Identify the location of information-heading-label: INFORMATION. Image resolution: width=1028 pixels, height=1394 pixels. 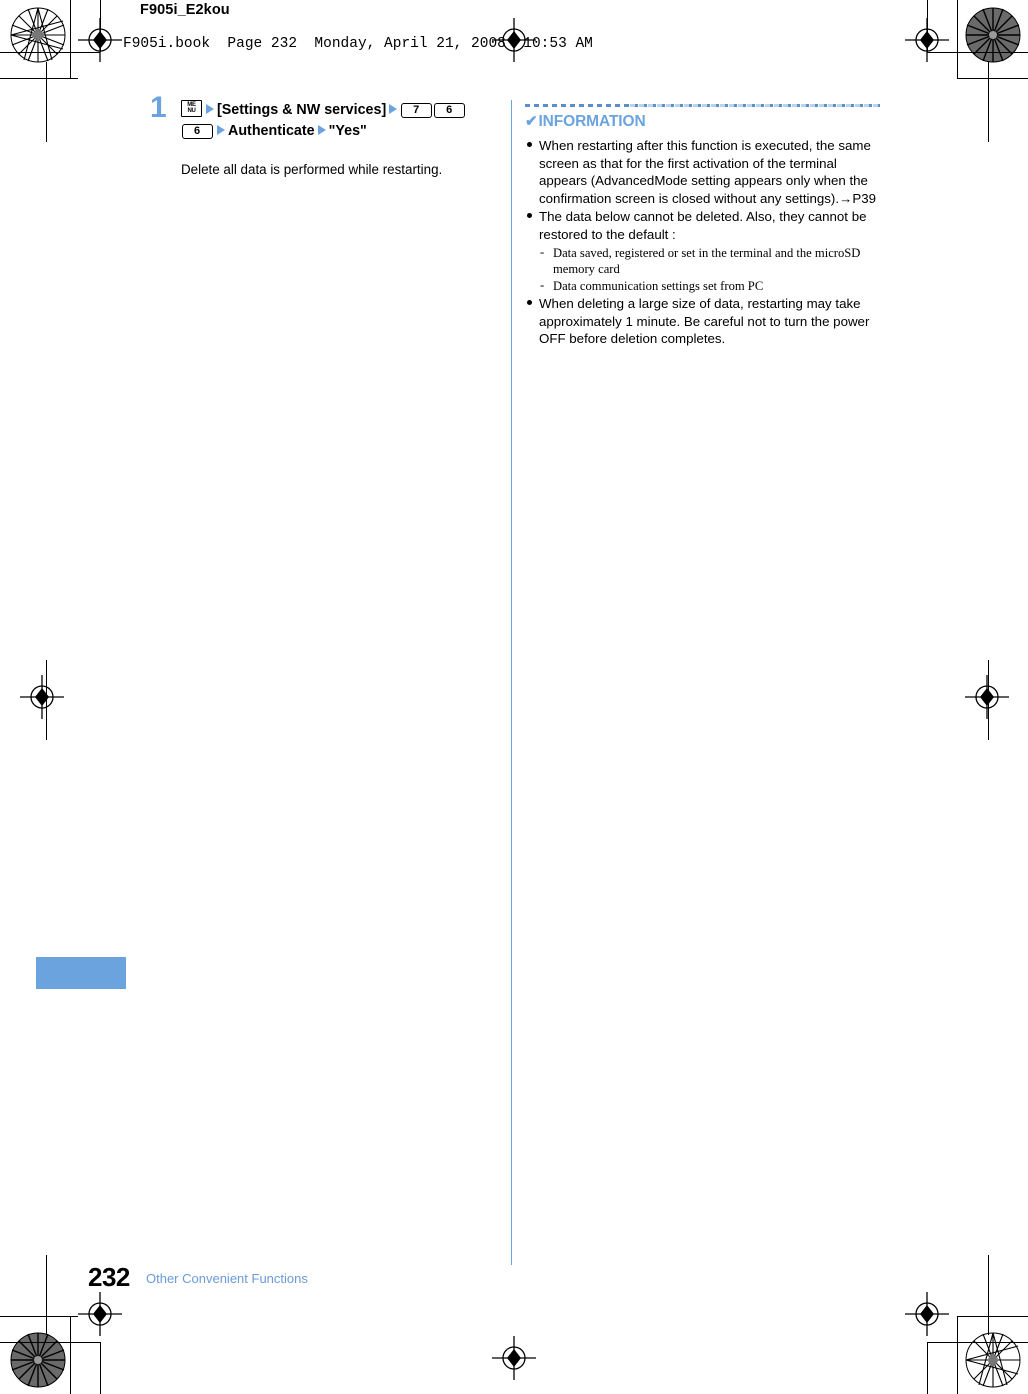
(592, 121).